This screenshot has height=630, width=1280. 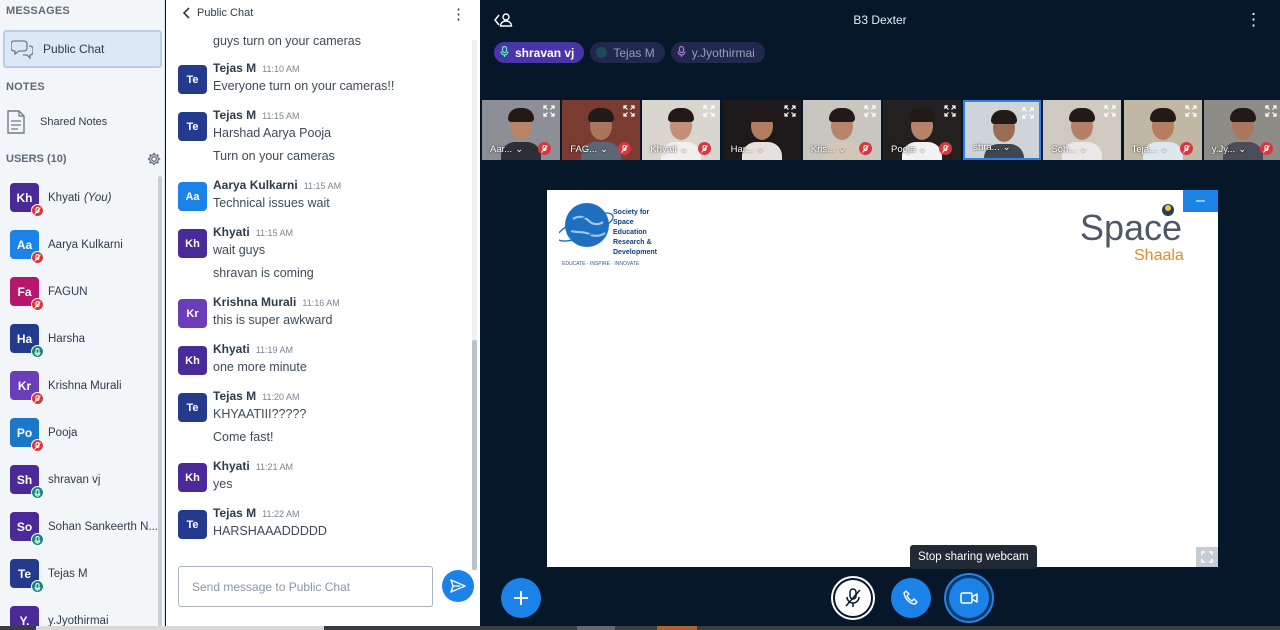 I want to click on options-menu-icon: ⋮, so click(x=1253, y=20).